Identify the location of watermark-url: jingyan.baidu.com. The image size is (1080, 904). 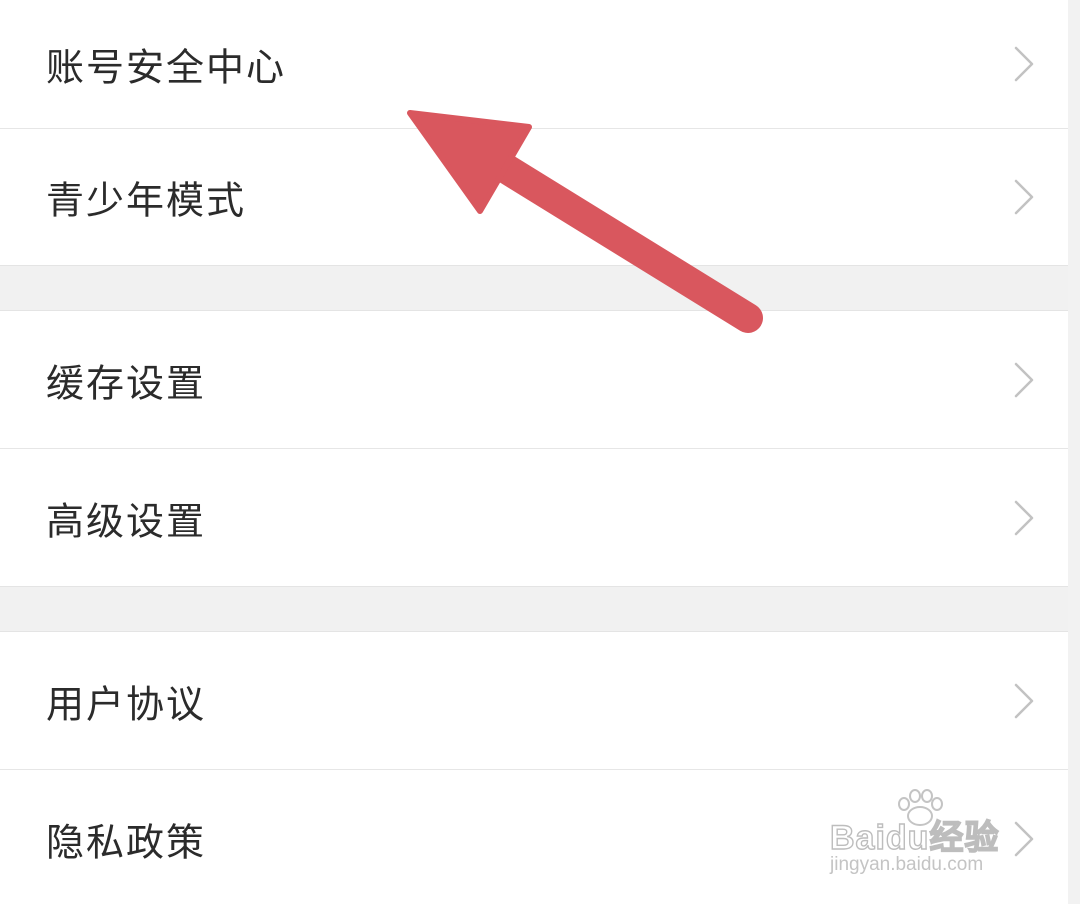
(907, 864).